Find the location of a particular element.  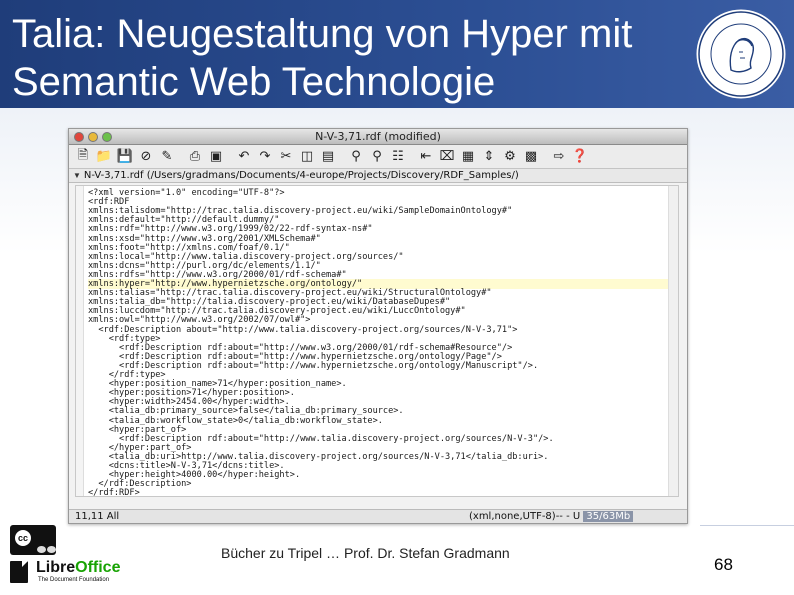

page-number: 68 is located at coordinates (723, 564).